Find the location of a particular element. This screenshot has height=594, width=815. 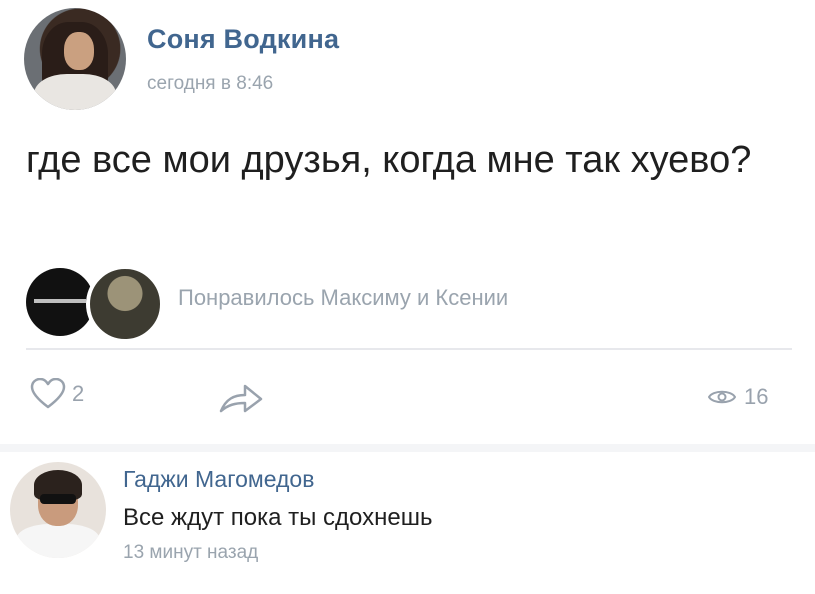

share-arrow-icon is located at coordinates (241, 398).